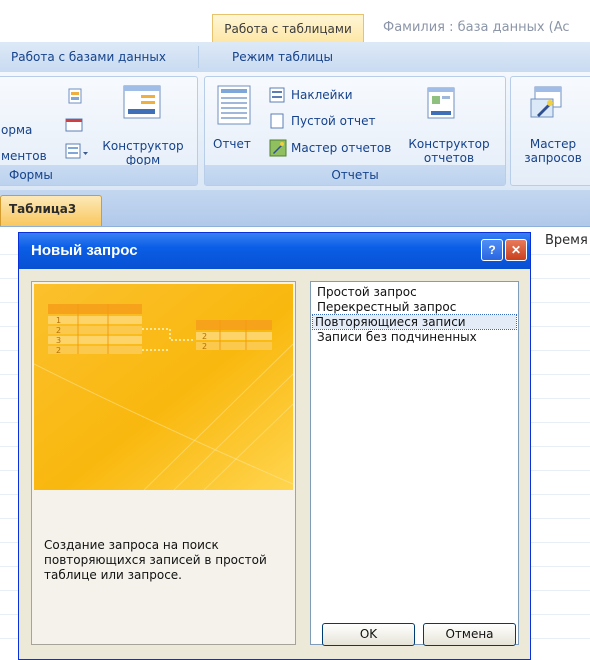 The width and height of the screenshot is (590, 660). What do you see at coordinates (98, 175) in the screenshot?
I see `forms-group-caption: Формы` at bounding box center [98, 175].